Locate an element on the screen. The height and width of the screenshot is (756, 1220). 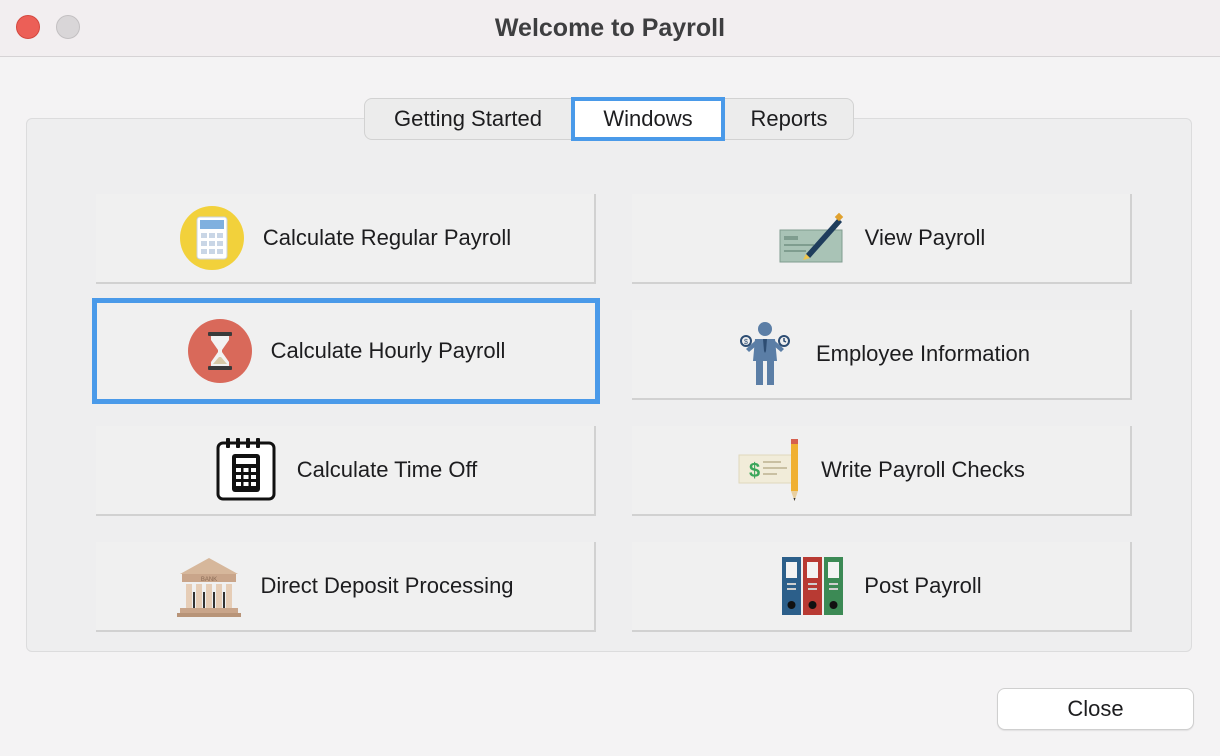
tile-label: Calculate Time Off is located at coordinates (387, 469).